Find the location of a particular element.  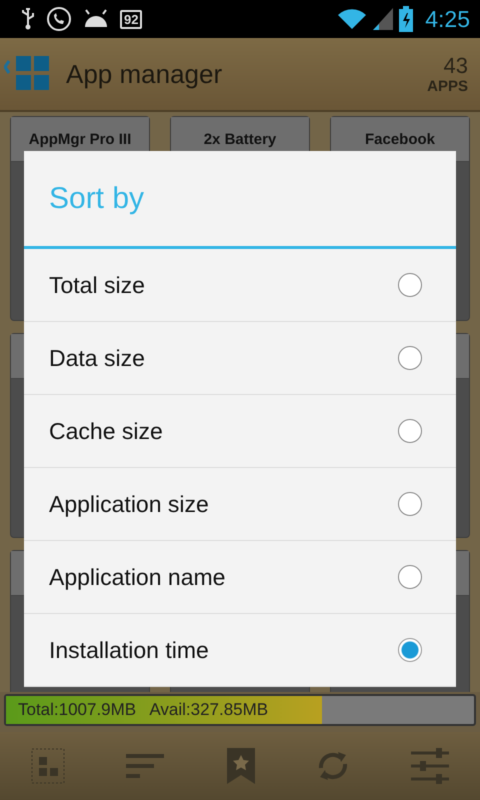

app-name: Facebook is located at coordinates (400, 139).